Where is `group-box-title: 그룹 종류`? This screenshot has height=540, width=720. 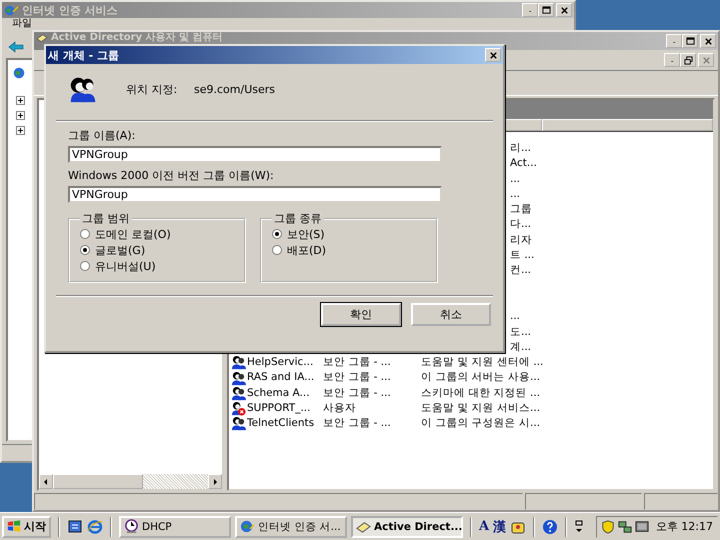 group-box-title: 그룹 종류 is located at coordinates (297, 218).